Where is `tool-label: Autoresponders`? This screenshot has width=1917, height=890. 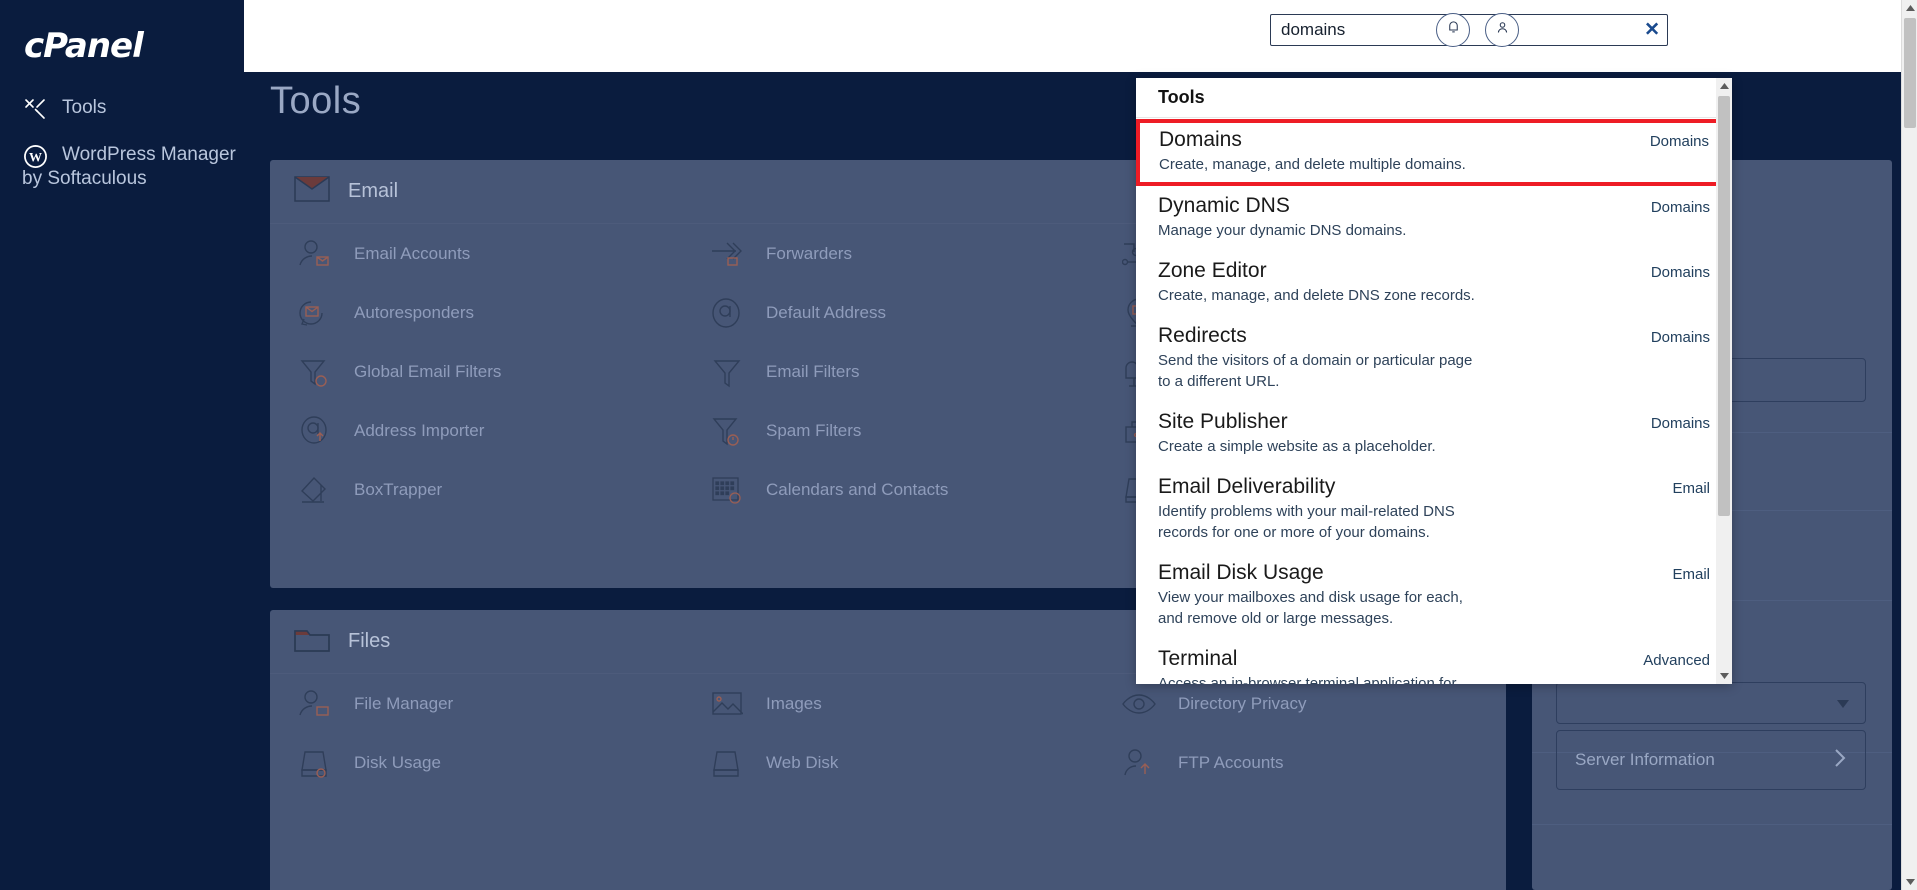
tool-label: Autoresponders is located at coordinates (414, 312).